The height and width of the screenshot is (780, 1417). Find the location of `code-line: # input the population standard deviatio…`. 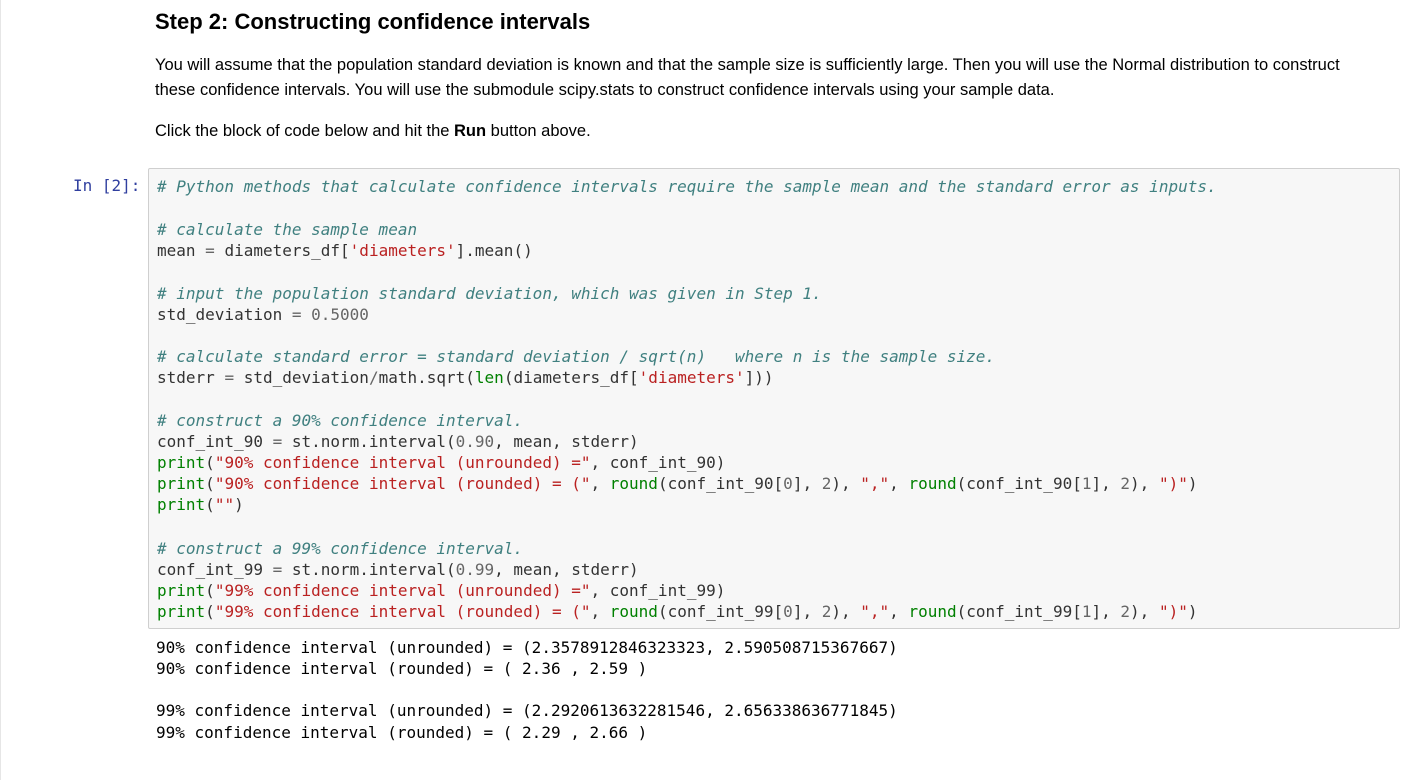

code-line: # input the population standard deviatio… is located at coordinates (489, 293).